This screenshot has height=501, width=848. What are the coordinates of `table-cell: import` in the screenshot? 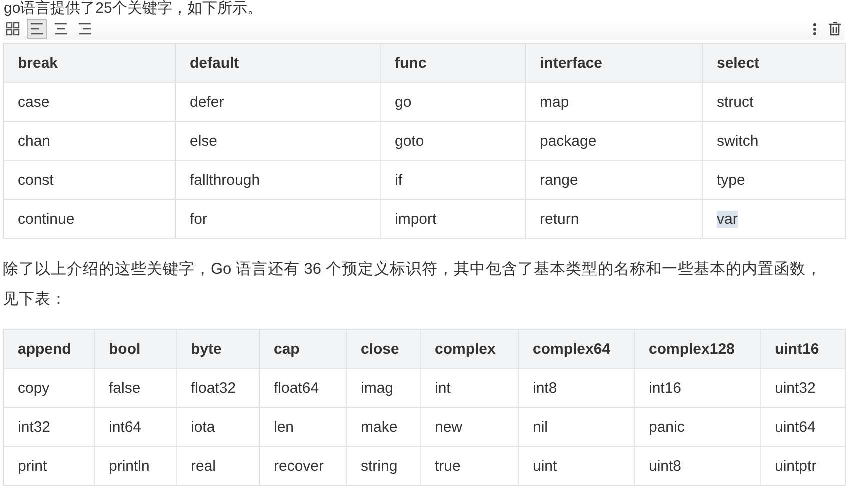 It's located at (453, 219).